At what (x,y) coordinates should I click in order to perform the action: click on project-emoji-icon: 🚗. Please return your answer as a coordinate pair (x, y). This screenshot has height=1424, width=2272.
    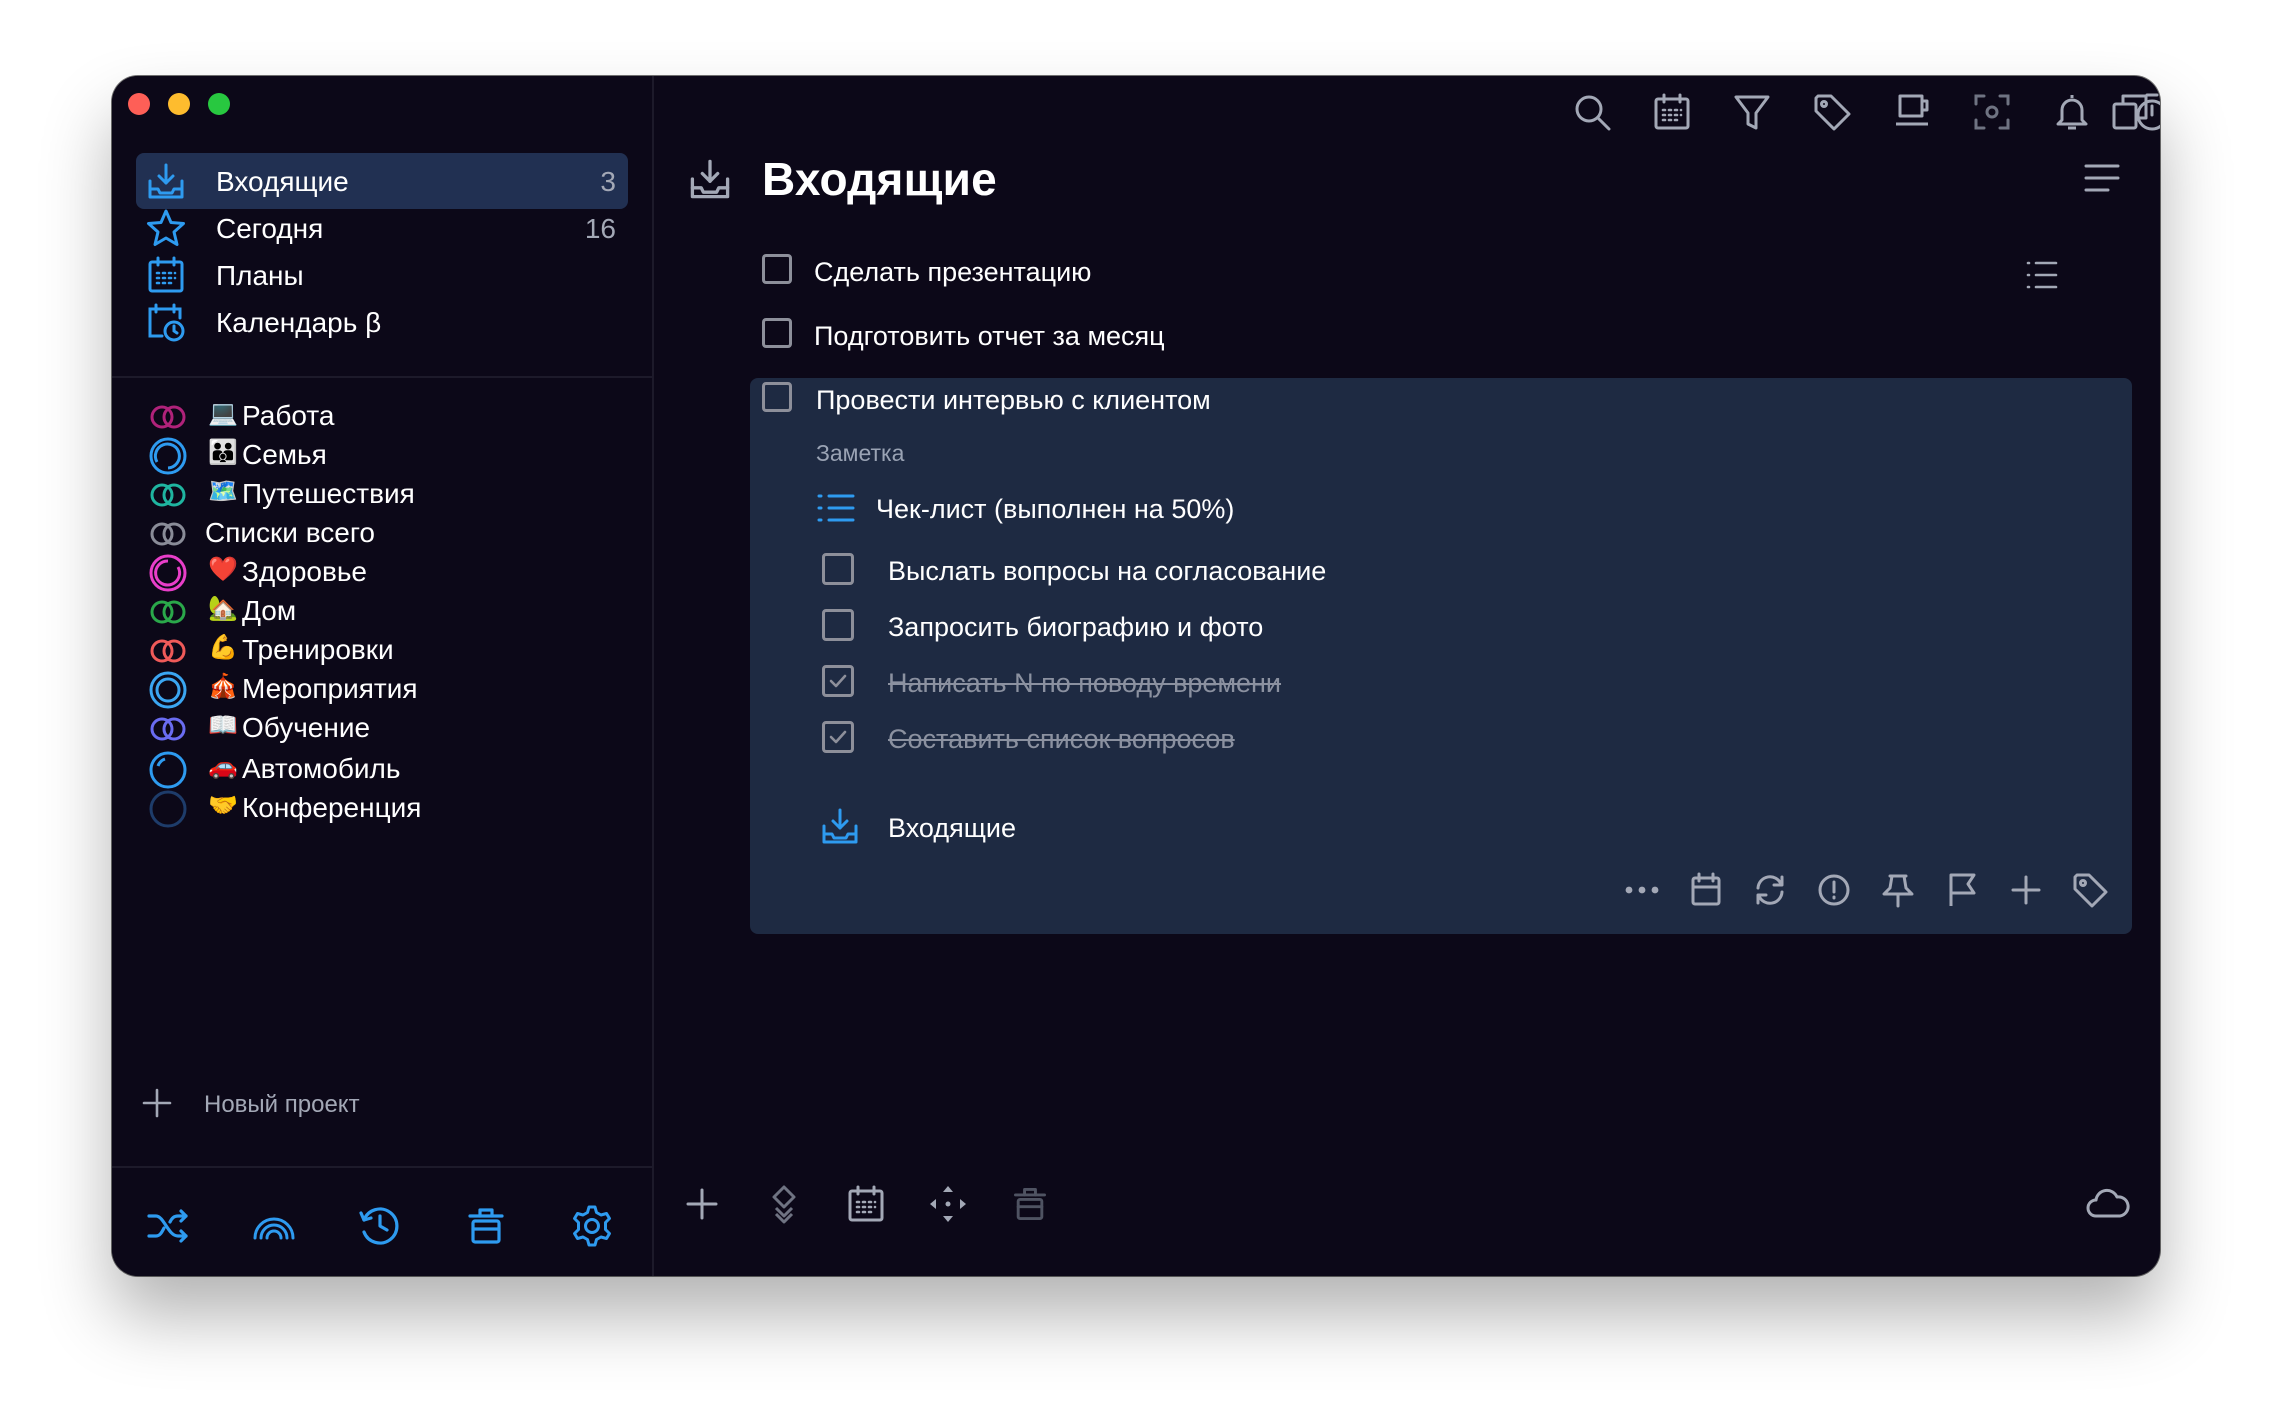
    Looking at the image, I should click on (223, 766).